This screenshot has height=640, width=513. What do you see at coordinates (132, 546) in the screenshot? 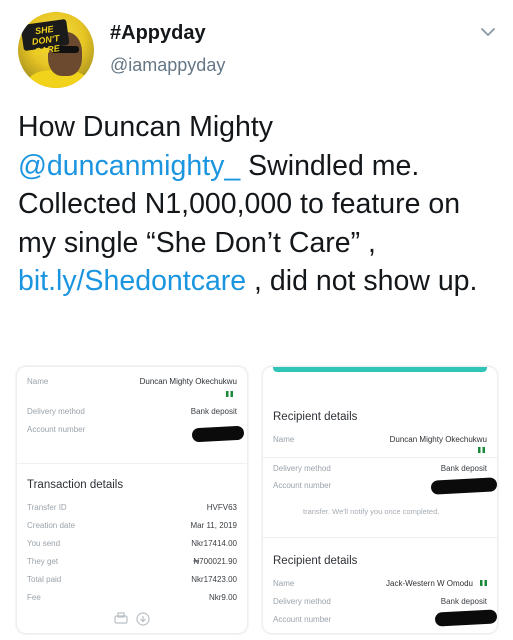
I see `table-row: You send Nkr17414.00` at bounding box center [132, 546].